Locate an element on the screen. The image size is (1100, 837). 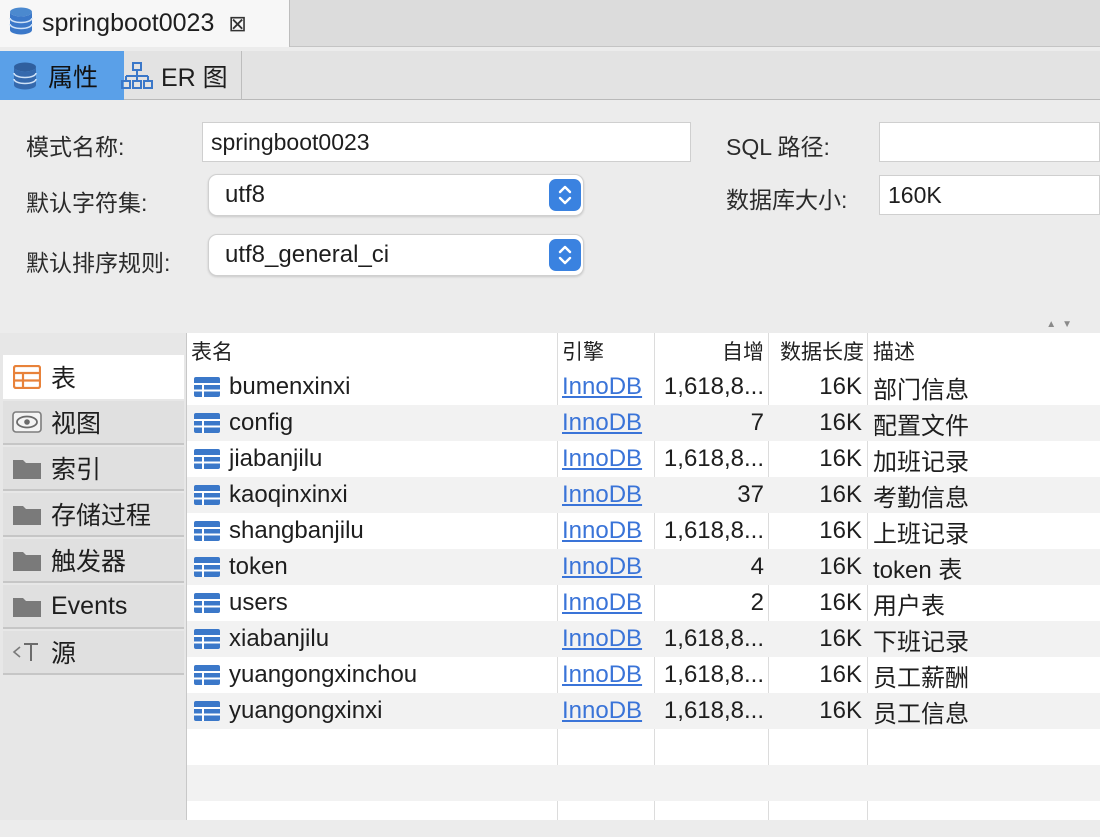
eye-icon is located at coordinates (27, 422).